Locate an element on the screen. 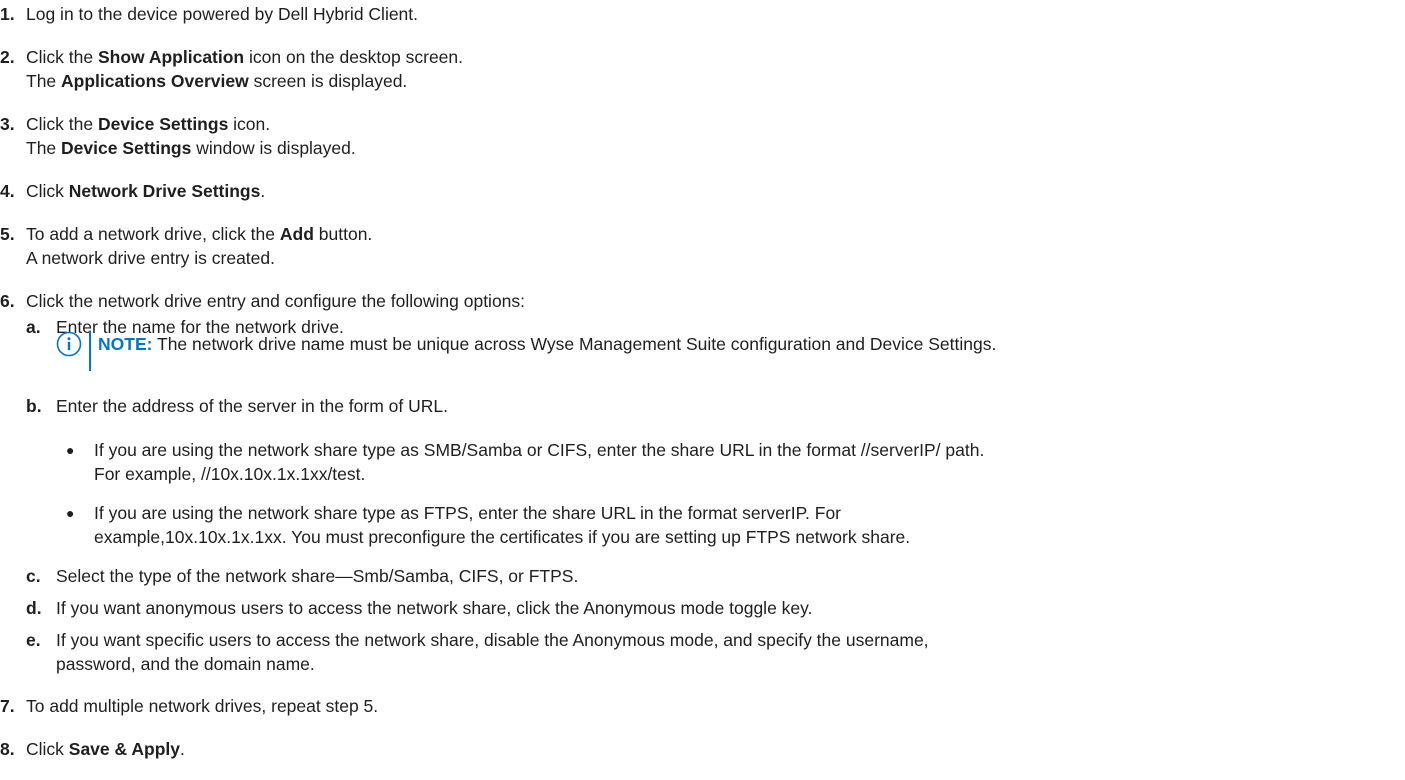 Image resolution: width=1405 pixels, height=780 pixels. bullet-text-cont: For example, //10x.10x.1x.1xx/test. is located at coordinates (230, 474).